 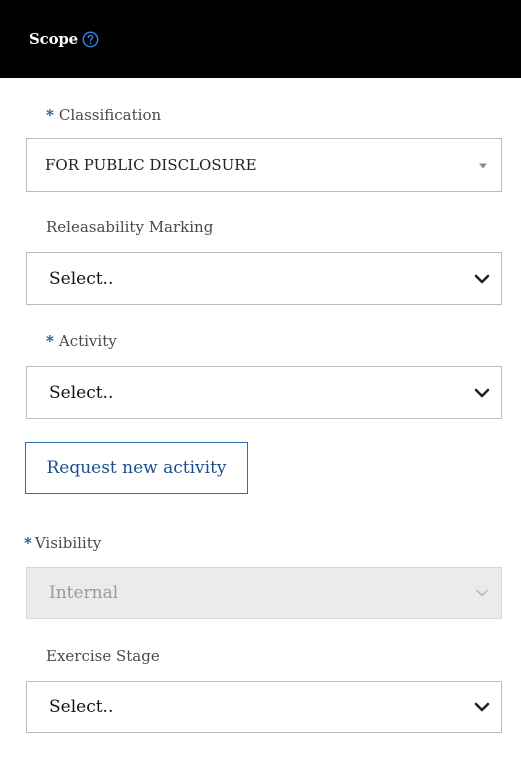 I want to click on visibility-label-text: Visibility, so click(x=68, y=543).